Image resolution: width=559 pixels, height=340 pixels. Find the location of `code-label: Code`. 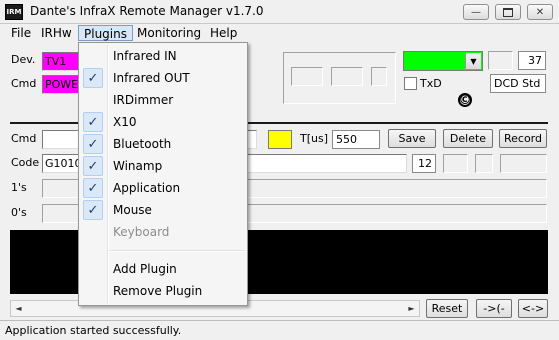

code-label: Code is located at coordinates (25, 162).